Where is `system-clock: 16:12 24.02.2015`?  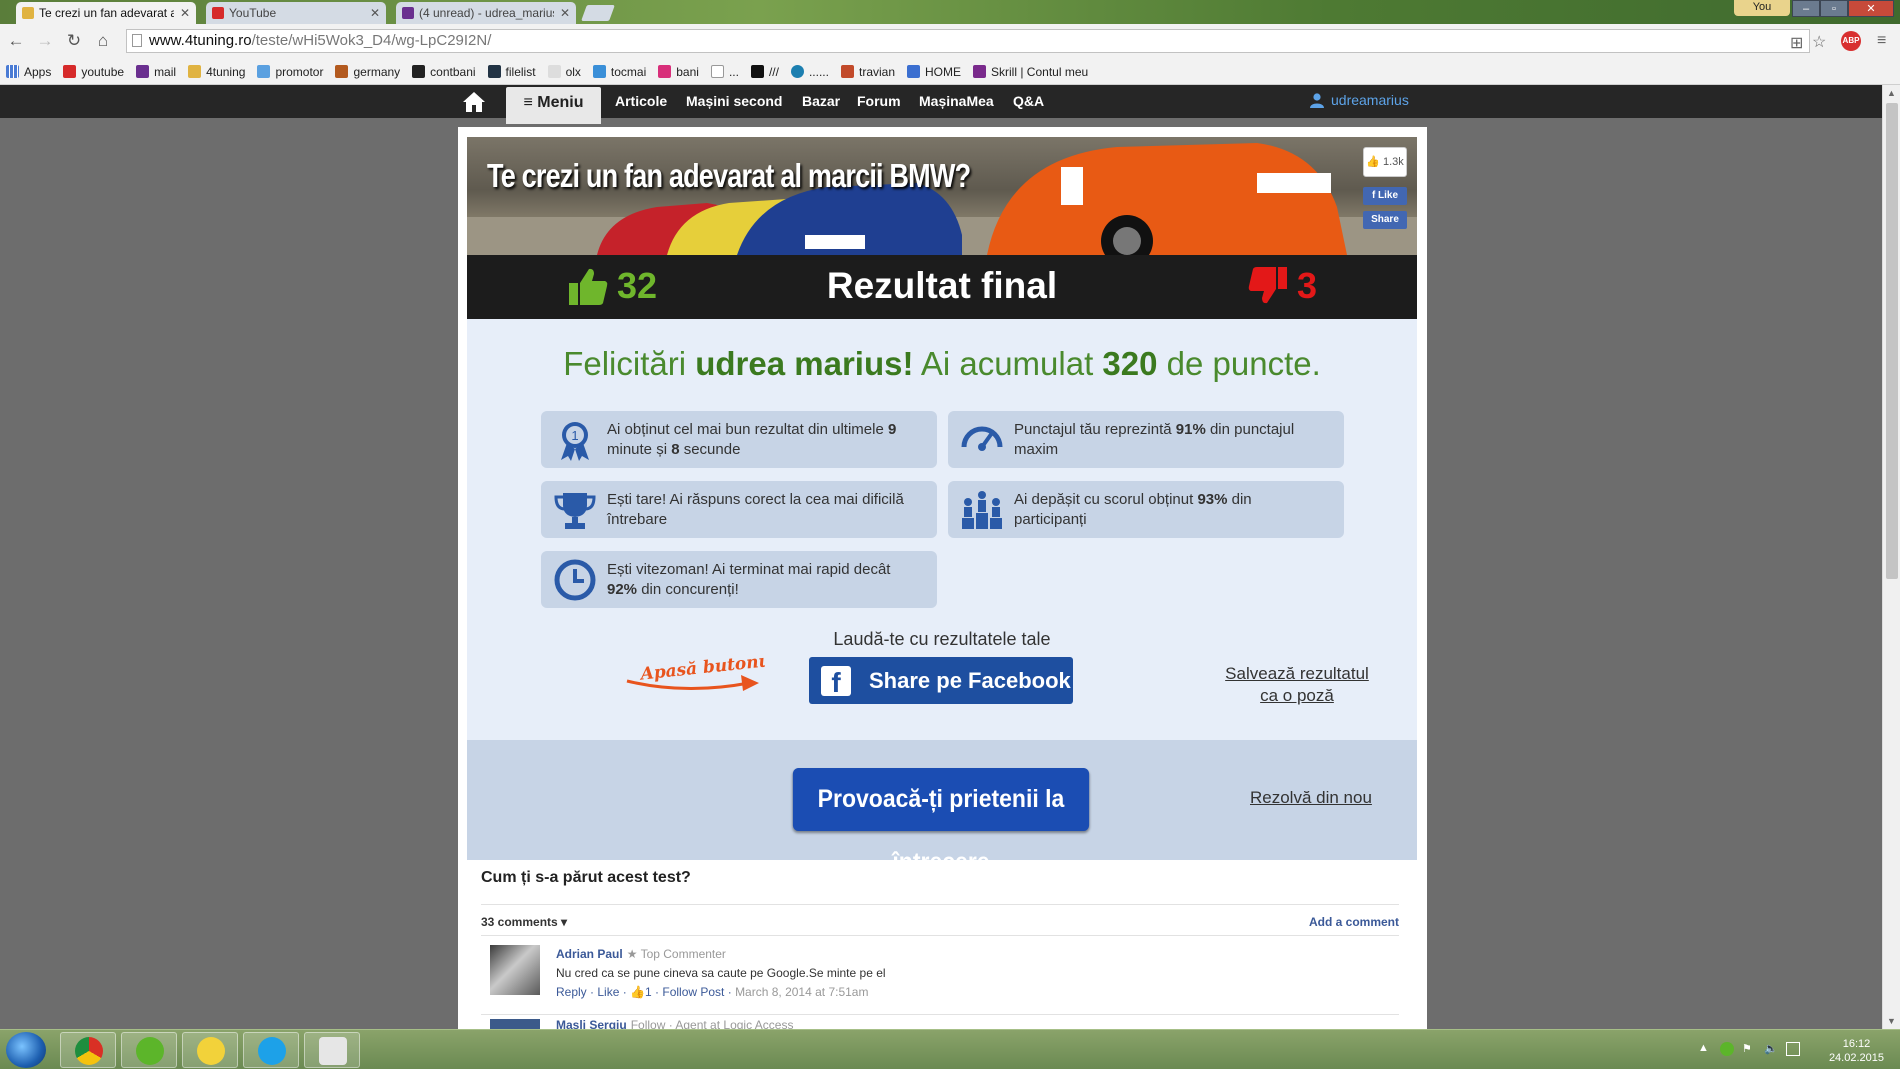
system-clock: 16:12 24.02.2015 is located at coordinates (1856, 1051).